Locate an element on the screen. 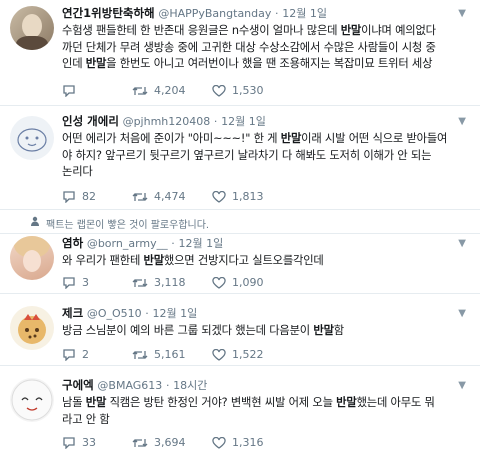 The height and width of the screenshot is (462, 480). tweet-header: 염하 @born_army__ · 12월 1일 is located at coordinates (143, 243).